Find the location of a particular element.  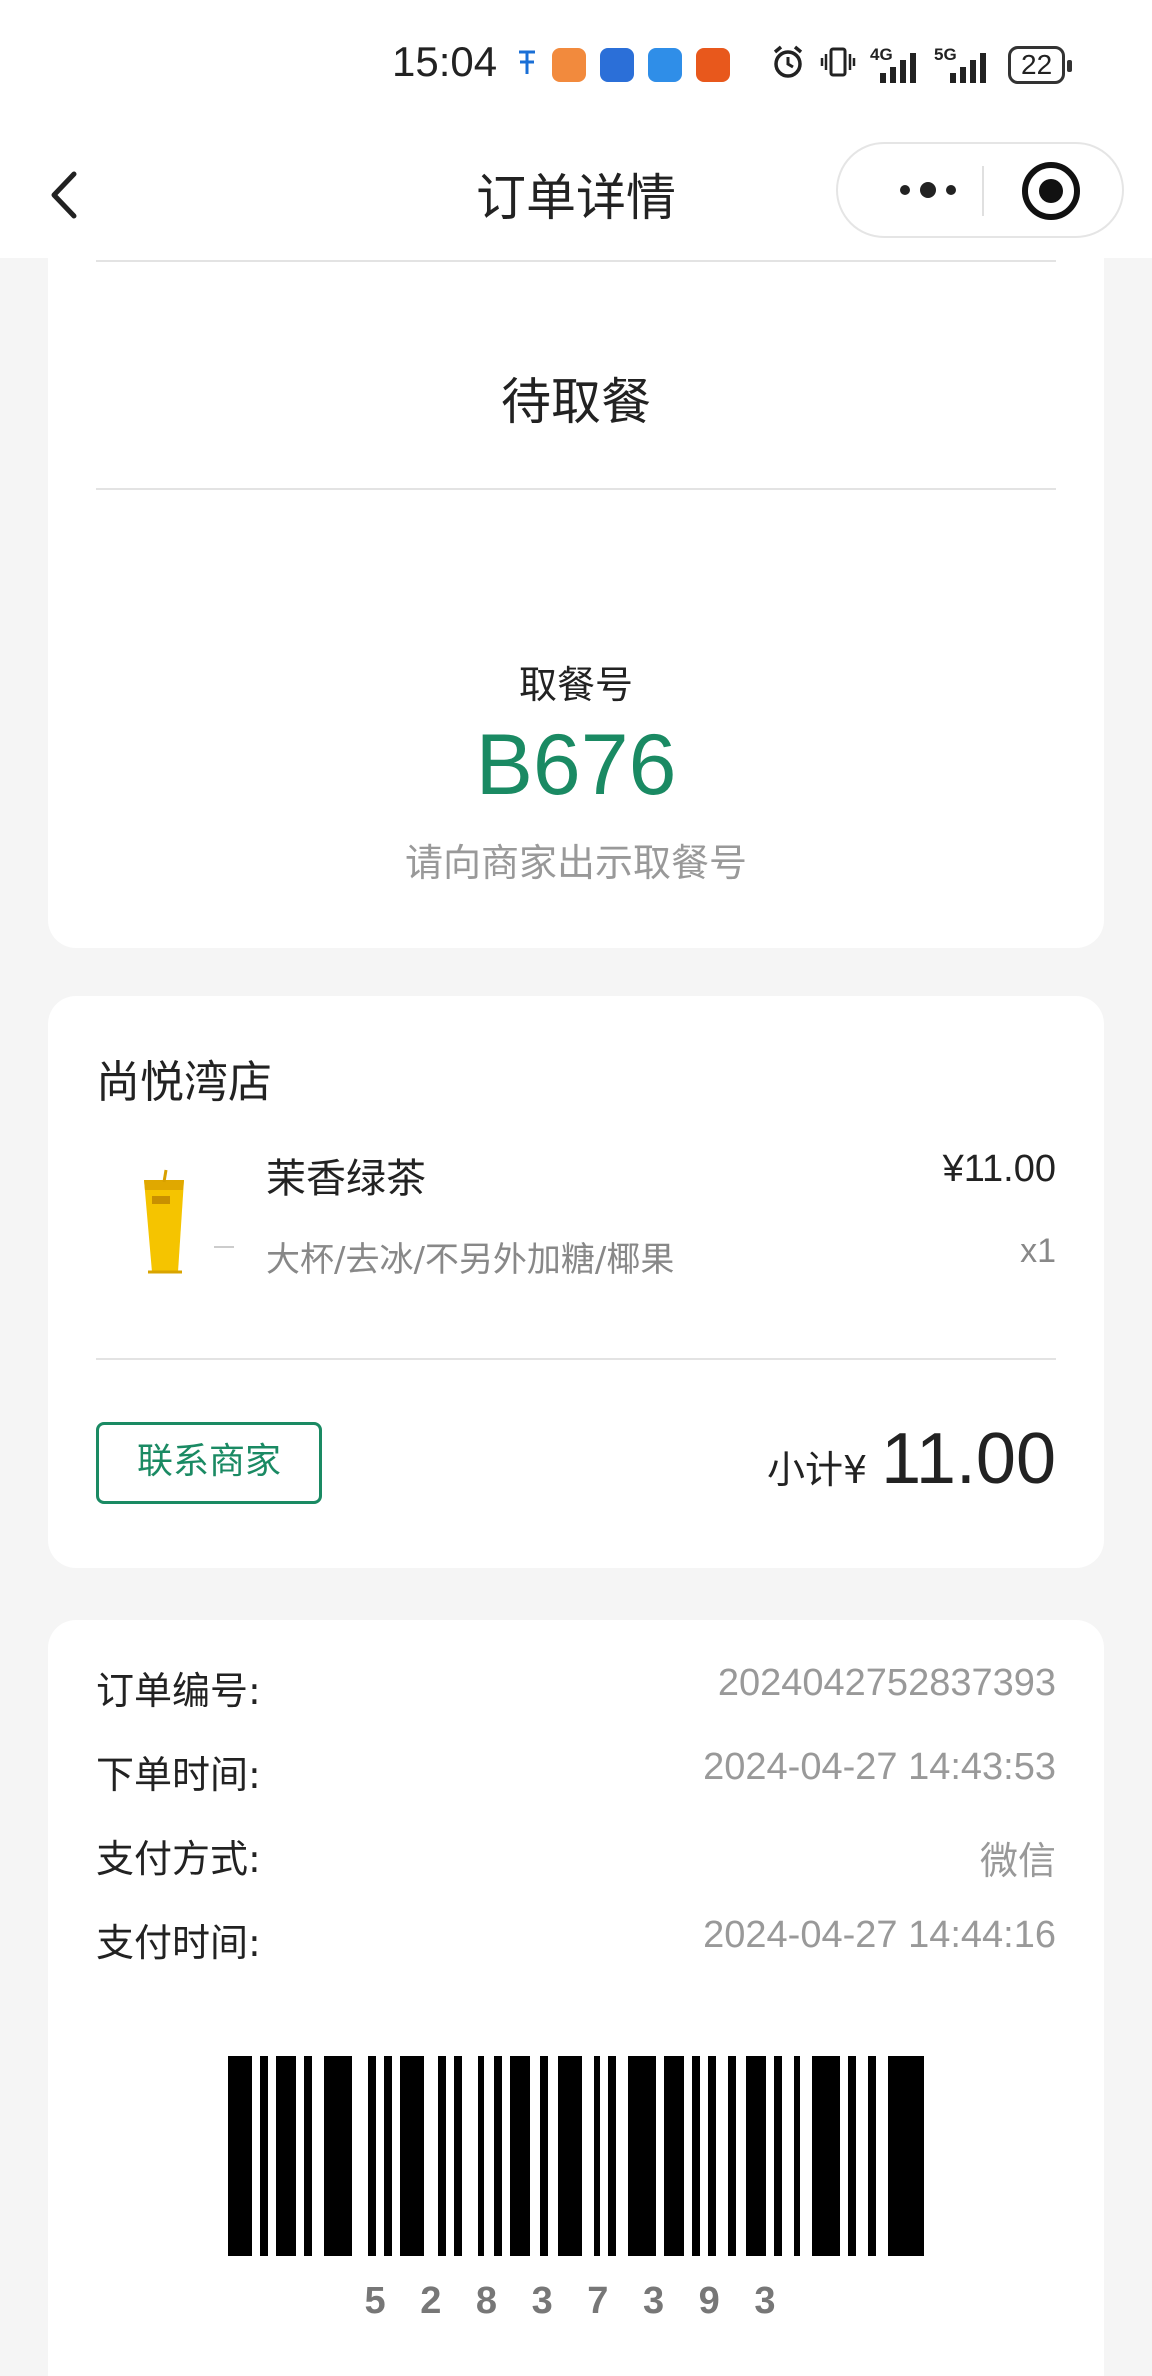

close-mini-program-button is located at coordinates (1051, 191).